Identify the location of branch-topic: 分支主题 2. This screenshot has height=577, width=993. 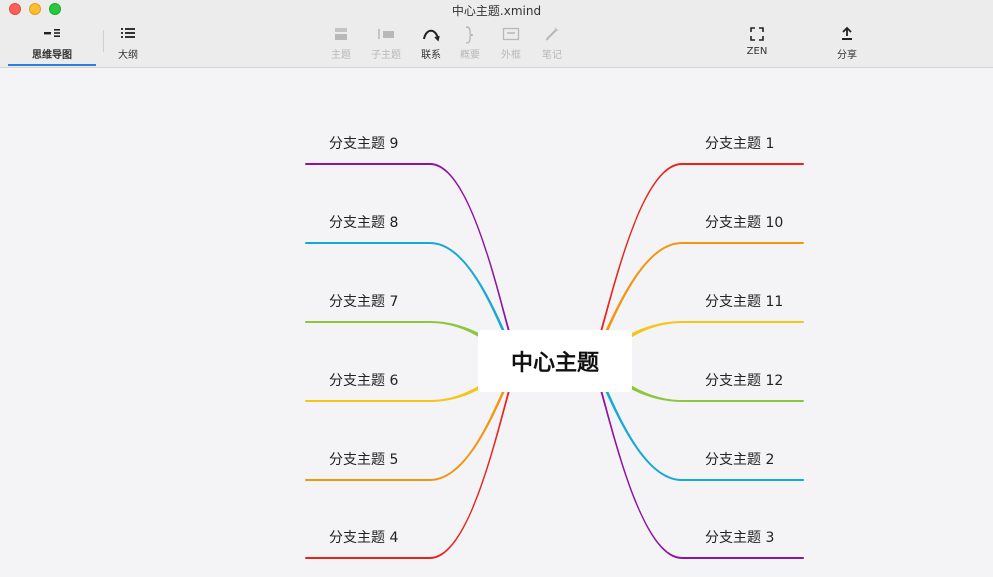
(739, 459).